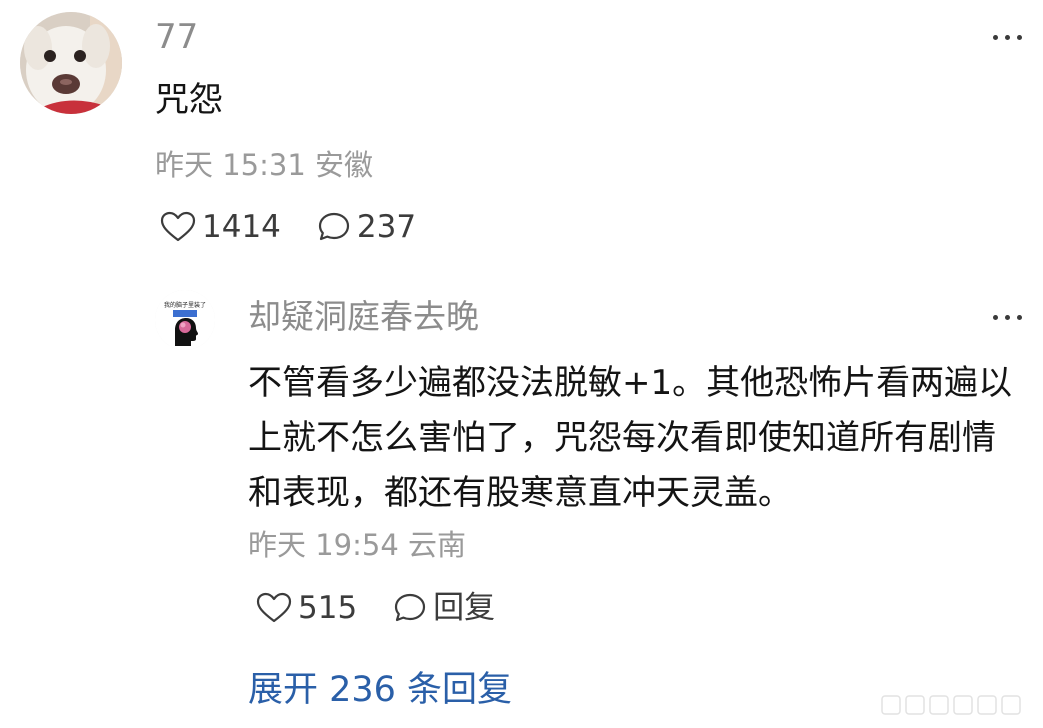 The width and height of the screenshot is (1043, 728). I want to click on reply-actions: 515 回复, so click(375, 608).